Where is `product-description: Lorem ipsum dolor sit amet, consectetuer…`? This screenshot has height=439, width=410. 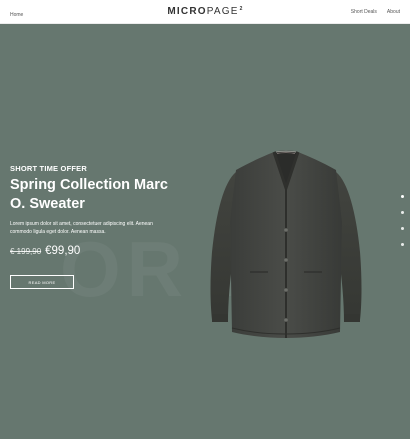
product-description: Lorem ipsum dolor sit amet, consectetuer… is located at coordinates (81, 228).